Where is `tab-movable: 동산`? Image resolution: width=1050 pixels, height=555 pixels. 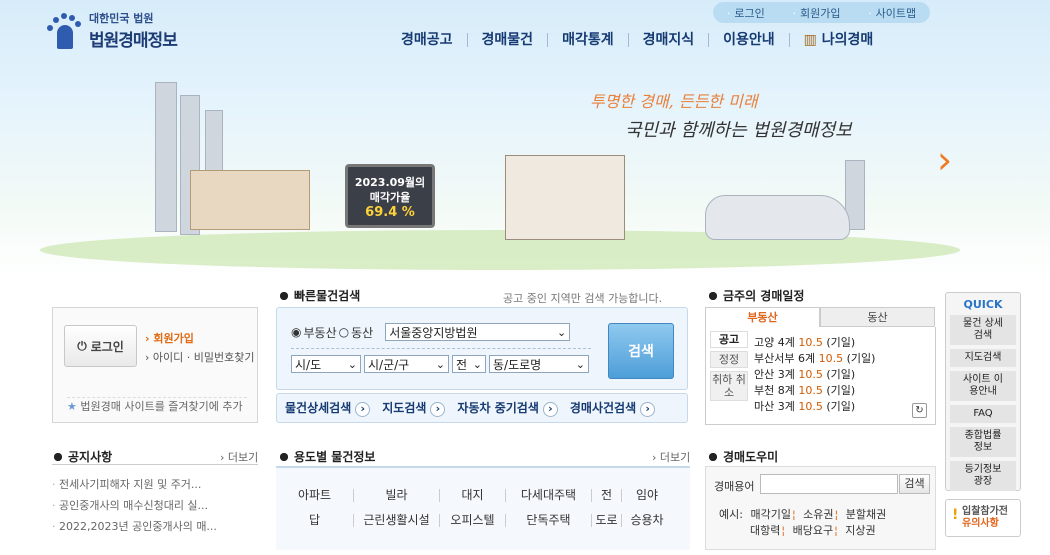 tab-movable: 동산 is located at coordinates (877, 317).